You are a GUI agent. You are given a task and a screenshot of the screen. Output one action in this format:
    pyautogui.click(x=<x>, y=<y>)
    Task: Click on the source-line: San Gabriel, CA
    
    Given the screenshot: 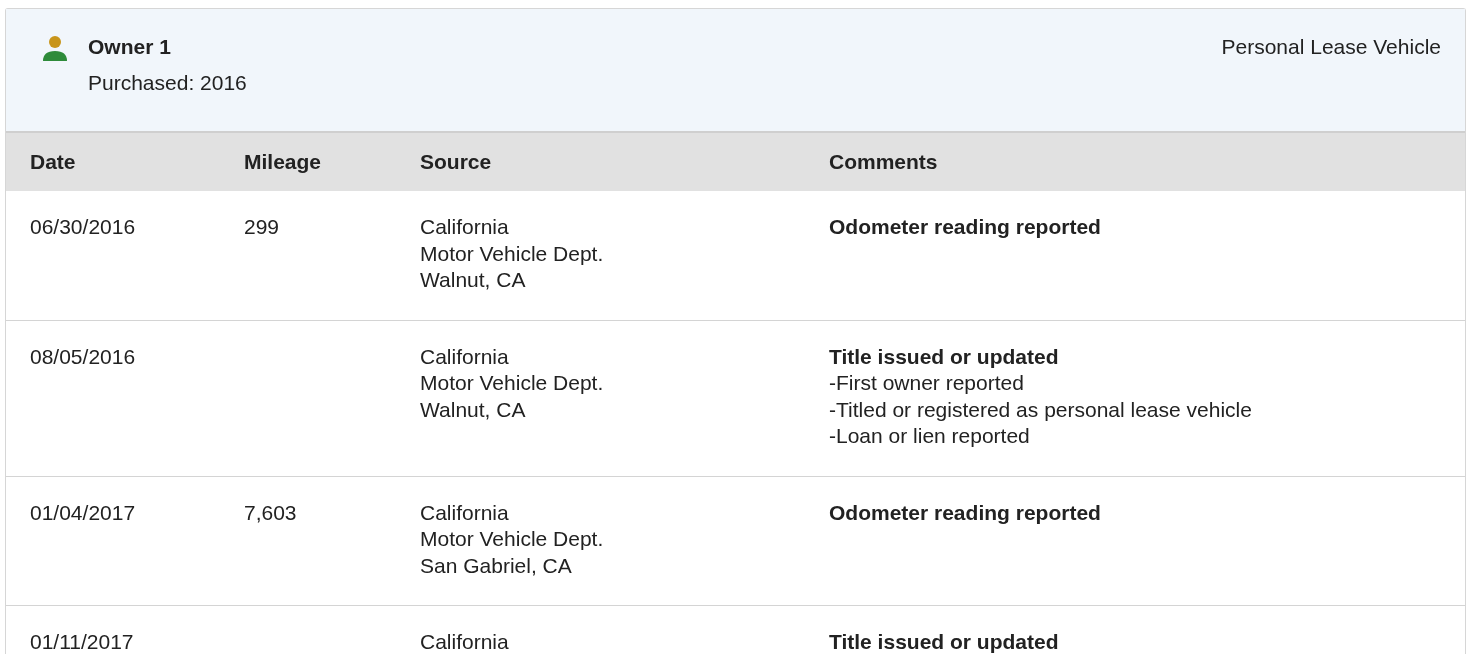 What is the action you would take?
    pyautogui.click(x=496, y=565)
    